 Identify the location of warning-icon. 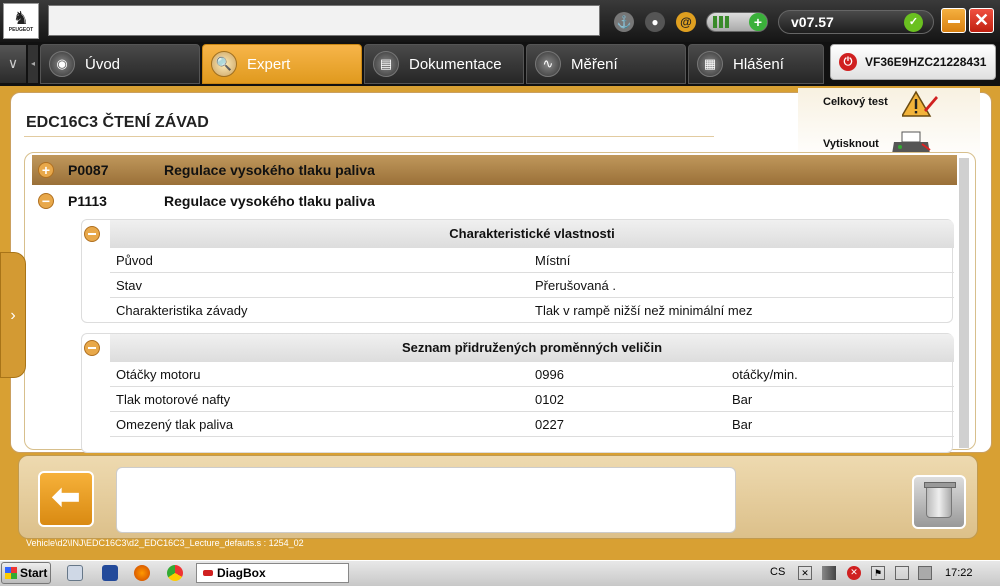
(920, 104).